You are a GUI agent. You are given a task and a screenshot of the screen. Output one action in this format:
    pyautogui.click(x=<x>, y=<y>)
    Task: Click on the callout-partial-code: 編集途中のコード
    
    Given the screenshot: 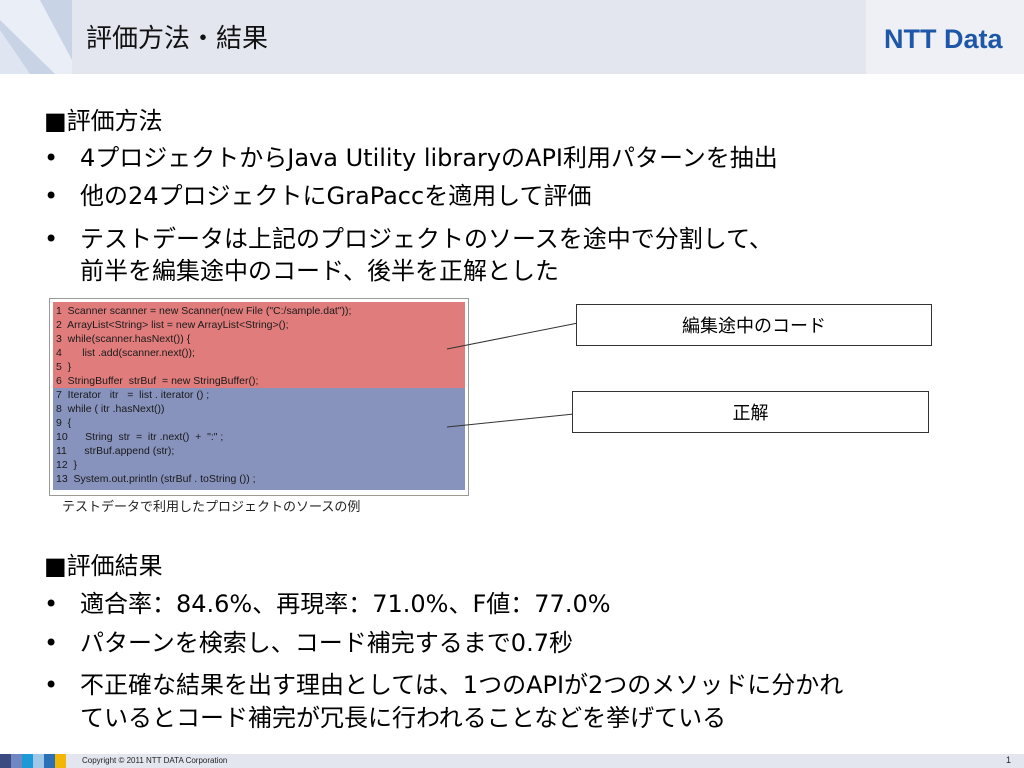 What is the action you would take?
    pyautogui.click(x=754, y=325)
    